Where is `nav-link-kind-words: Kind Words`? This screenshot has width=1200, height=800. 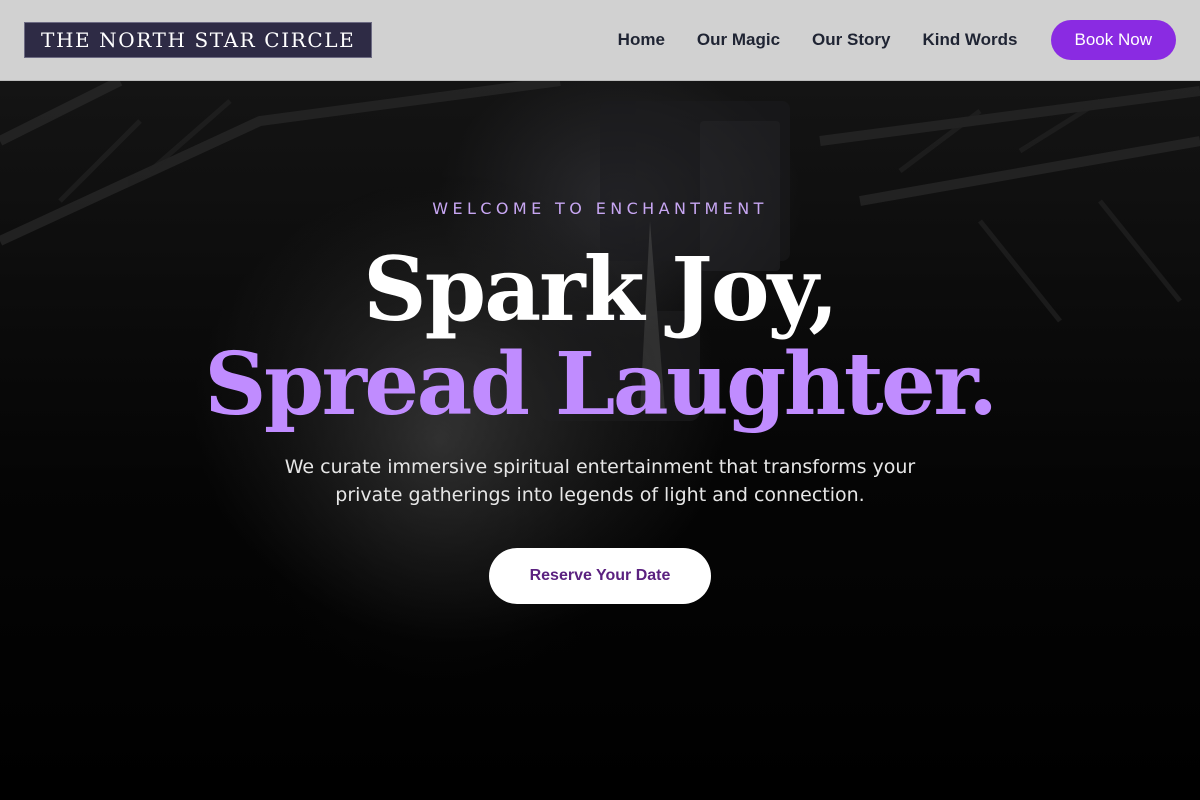 nav-link-kind-words: Kind Words is located at coordinates (969, 40).